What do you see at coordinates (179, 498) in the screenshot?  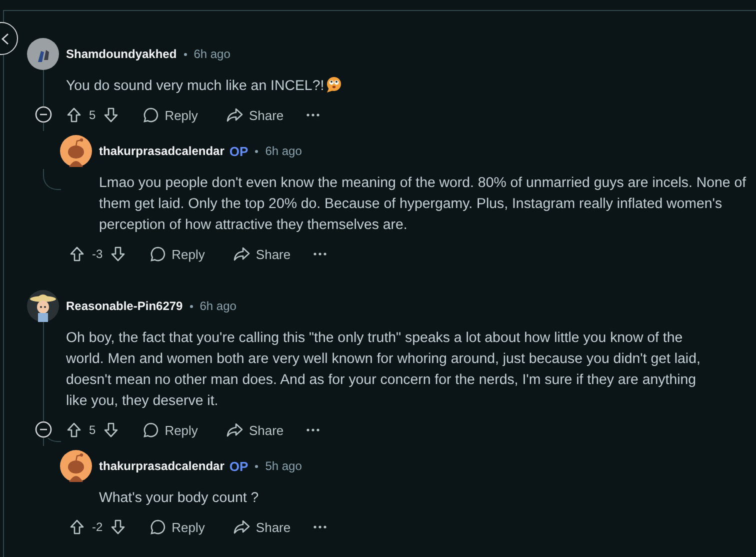 I see `comment-text: What's your body count ?` at bounding box center [179, 498].